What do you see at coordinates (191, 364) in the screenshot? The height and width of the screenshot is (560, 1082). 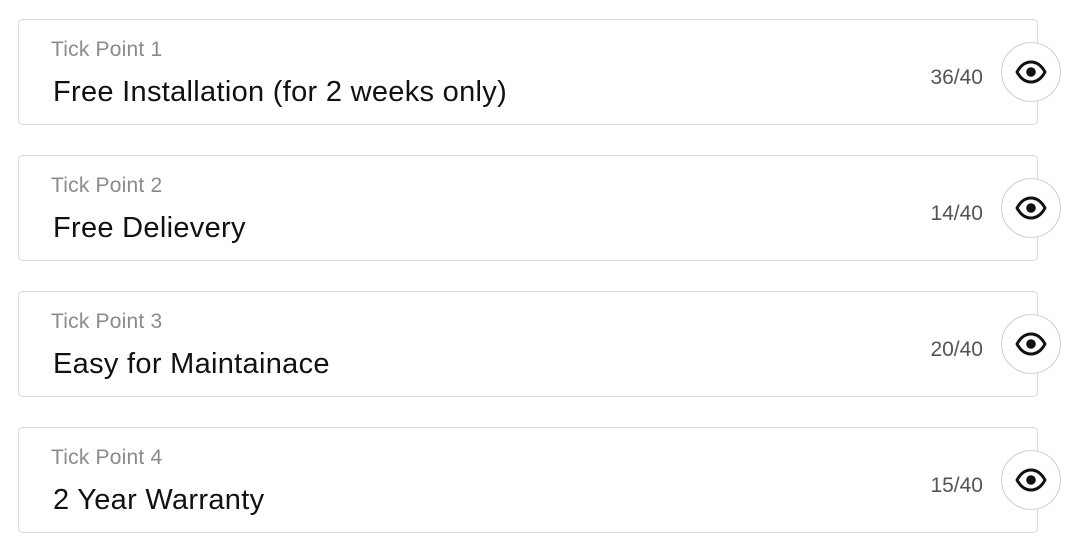 I see `tick-point-value: Easy for Maintainace` at bounding box center [191, 364].